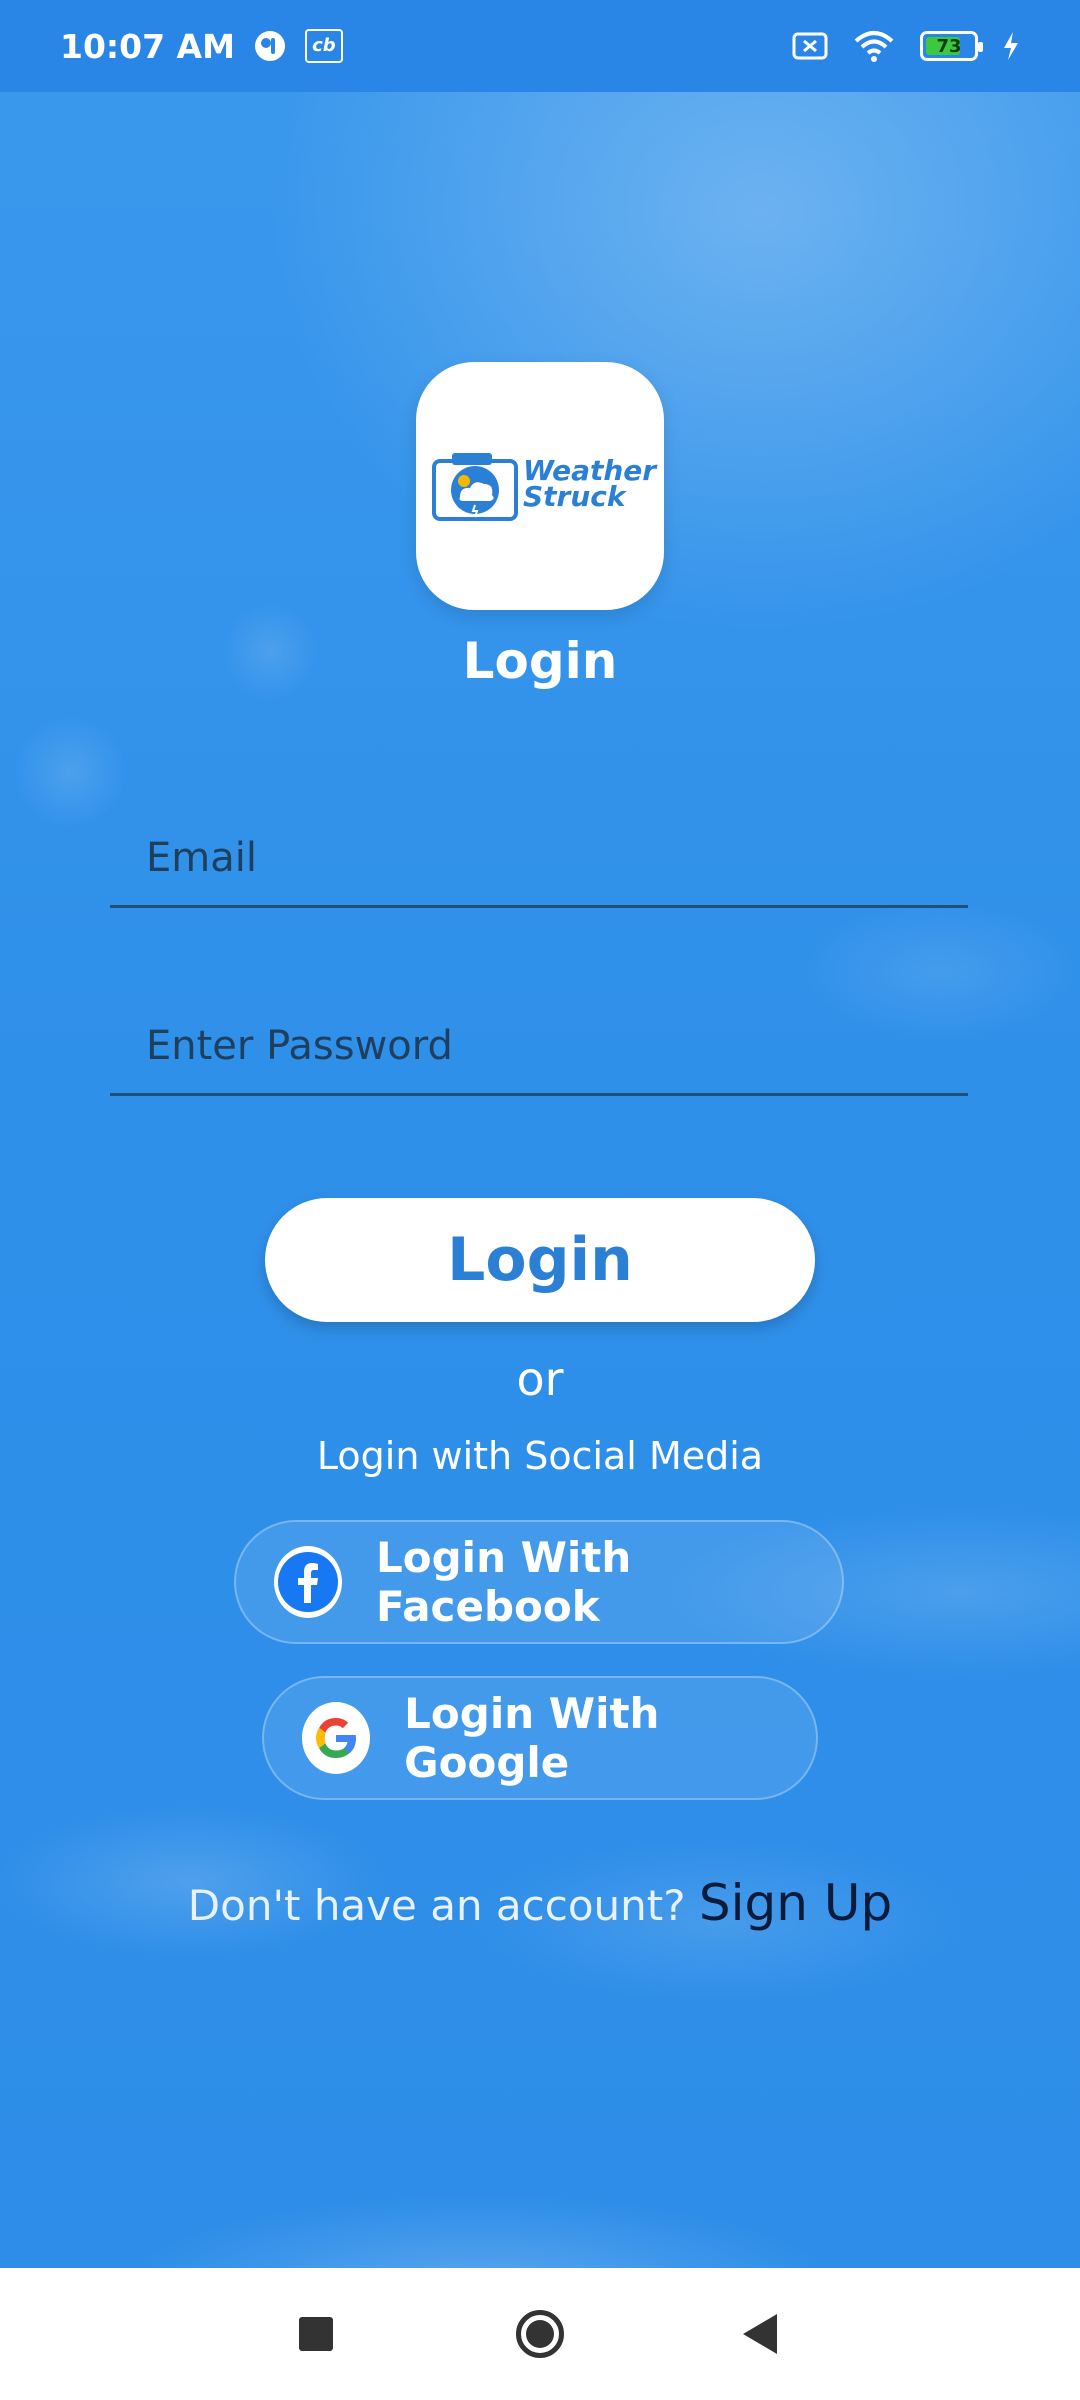 Image resolution: width=1080 pixels, height=2400 pixels. I want to click on app-logo: Weather Struck, so click(540, 486).